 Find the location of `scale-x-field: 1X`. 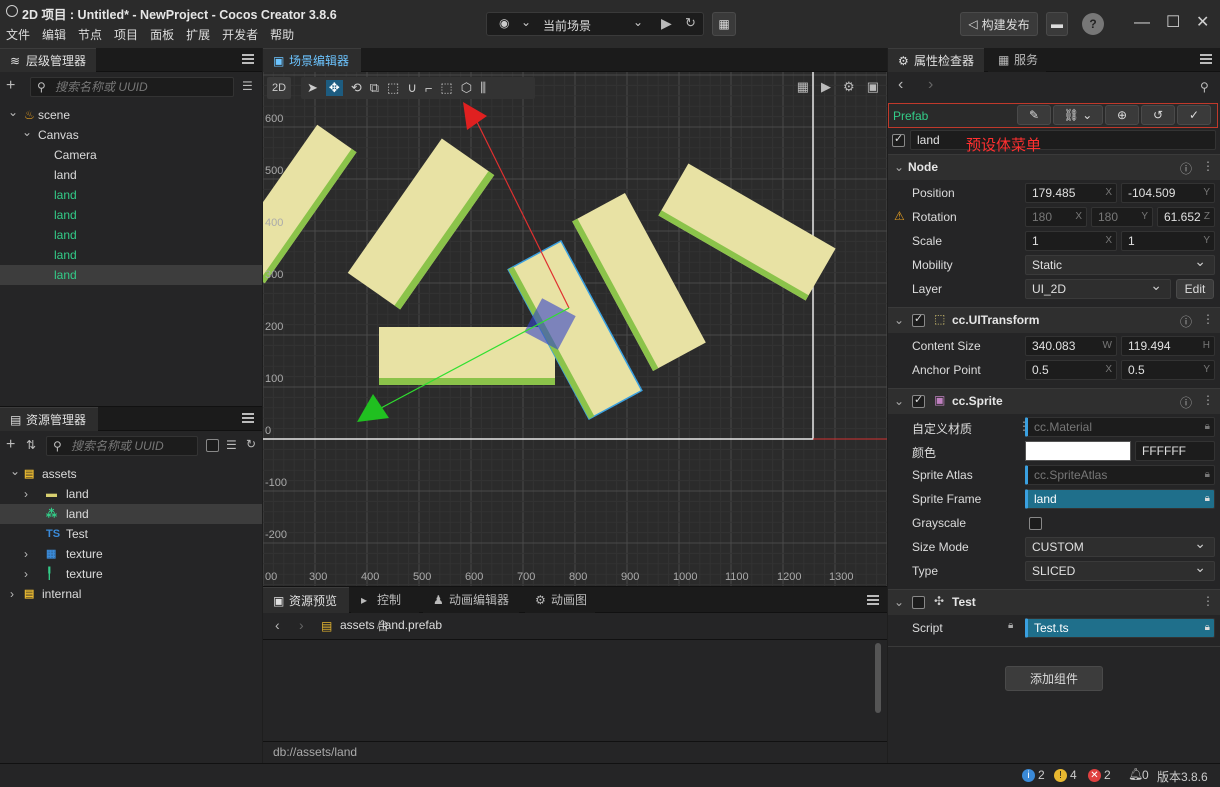

scale-x-field: 1X is located at coordinates (1071, 241).